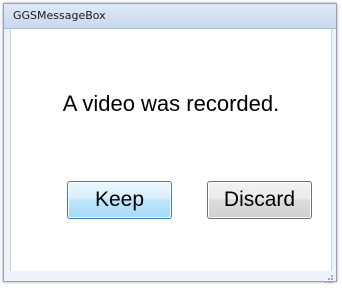 This screenshot has width=342, height=288. I want to click on discard-button: Discard, so click(259, 200).